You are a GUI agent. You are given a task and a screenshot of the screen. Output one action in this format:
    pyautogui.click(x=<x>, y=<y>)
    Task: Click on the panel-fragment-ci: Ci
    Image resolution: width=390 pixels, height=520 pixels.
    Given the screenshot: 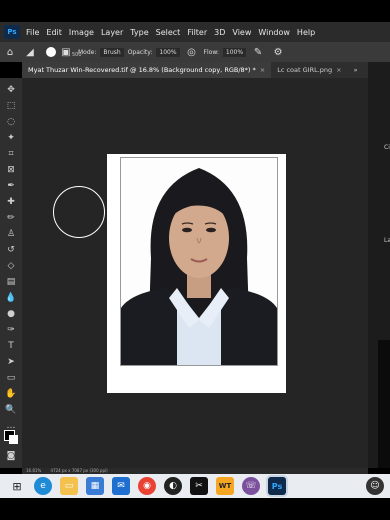 What is the action you would take?
    pyautogui.click(x=387, y=147)
    